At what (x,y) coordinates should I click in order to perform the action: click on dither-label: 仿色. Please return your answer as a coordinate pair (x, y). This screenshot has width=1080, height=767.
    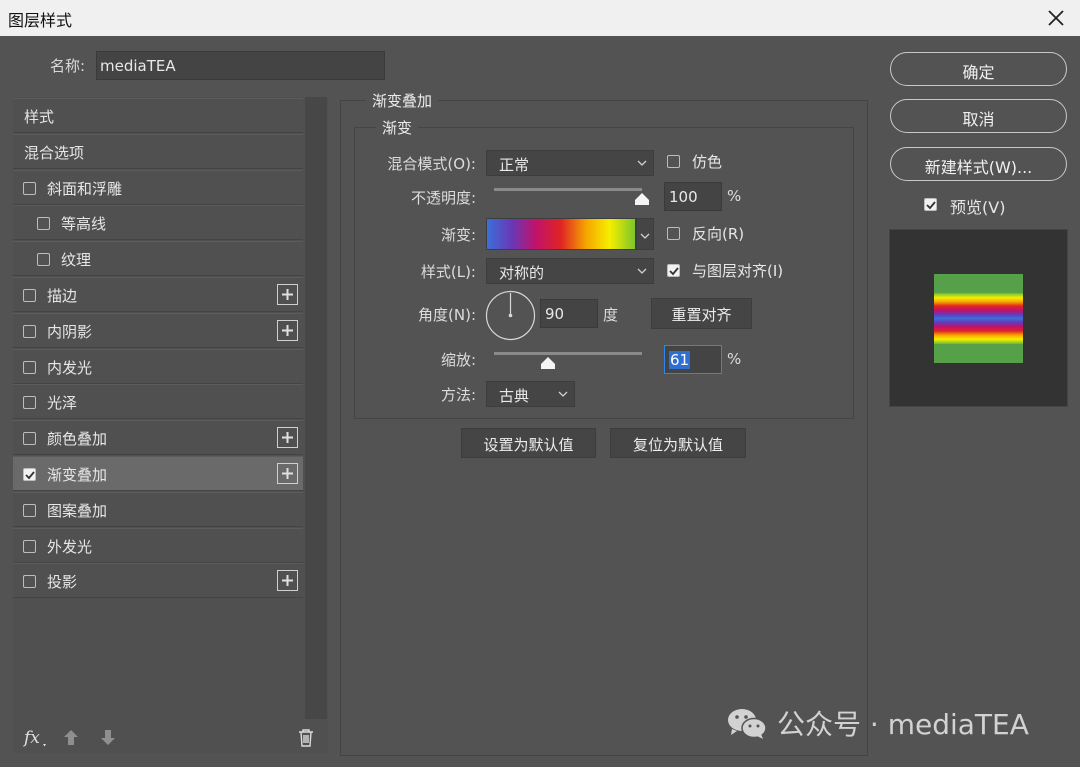
    Looking at the image, I should click on (707, 162).